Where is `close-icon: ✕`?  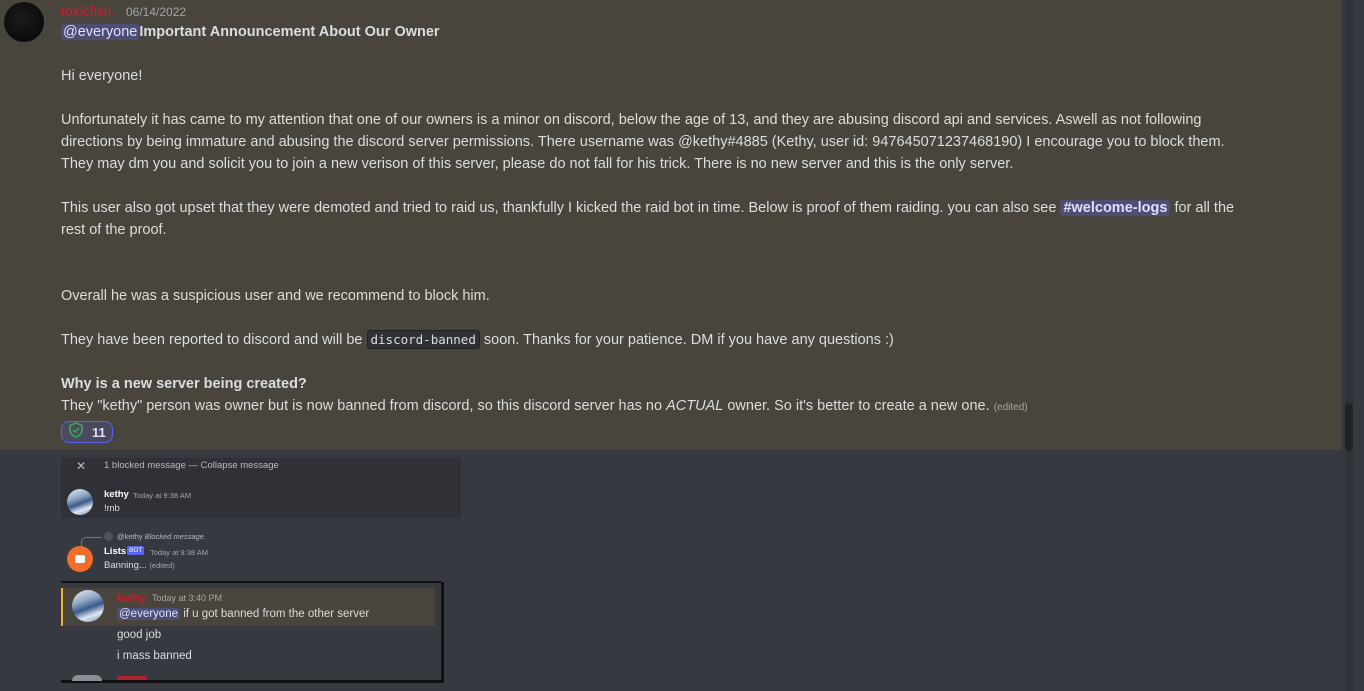
close-icon: ✕ is located at coordinates (81, 466).